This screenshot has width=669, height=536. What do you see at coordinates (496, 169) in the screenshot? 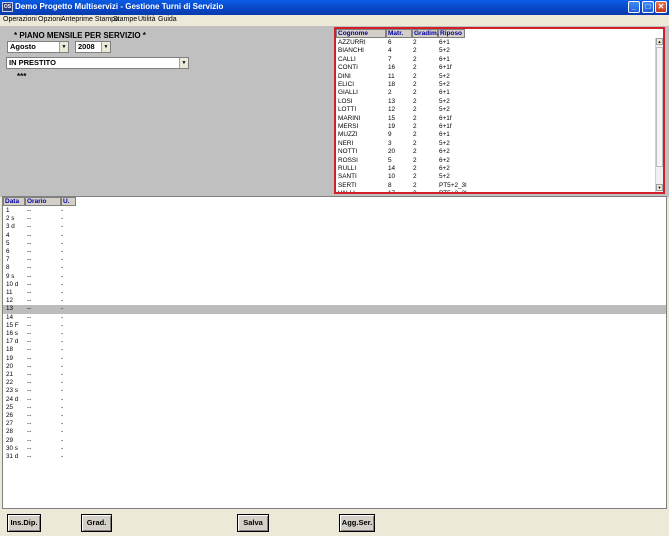
I see `table-row: RULLI 14 2 6+2` at bounding box center [496, 169].